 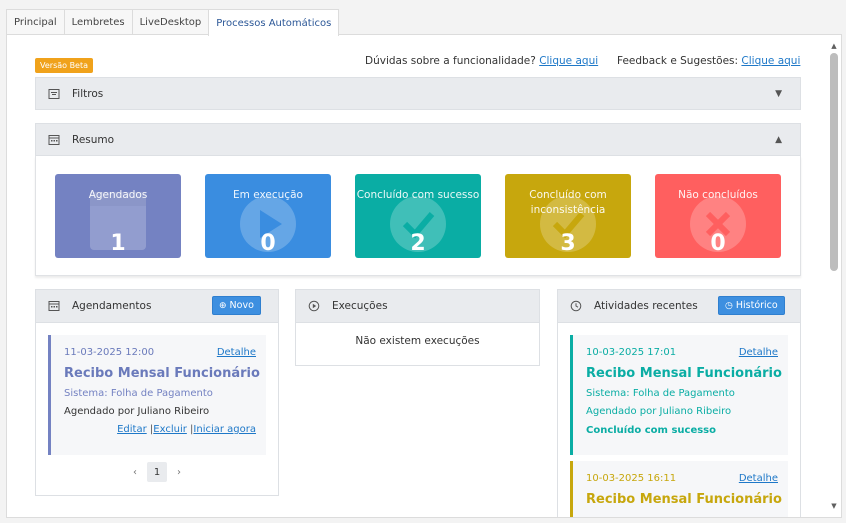 I want to click on delete-link: Excluir, so click(x=170, y=429).